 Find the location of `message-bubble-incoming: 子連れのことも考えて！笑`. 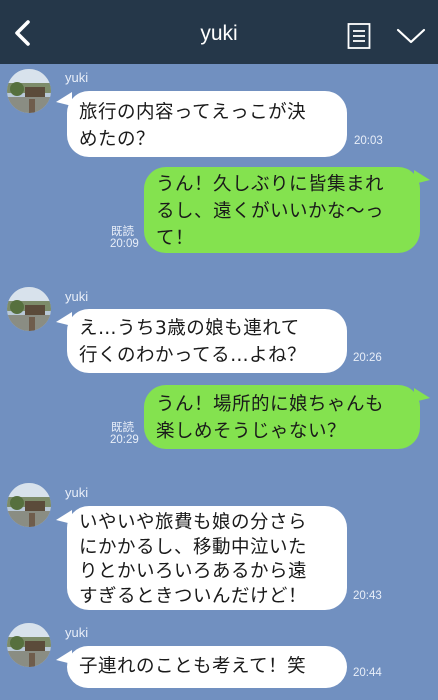

message-bubble-incoming: 子連れのことも考えて！笑 is located at coordinates (207, 667).